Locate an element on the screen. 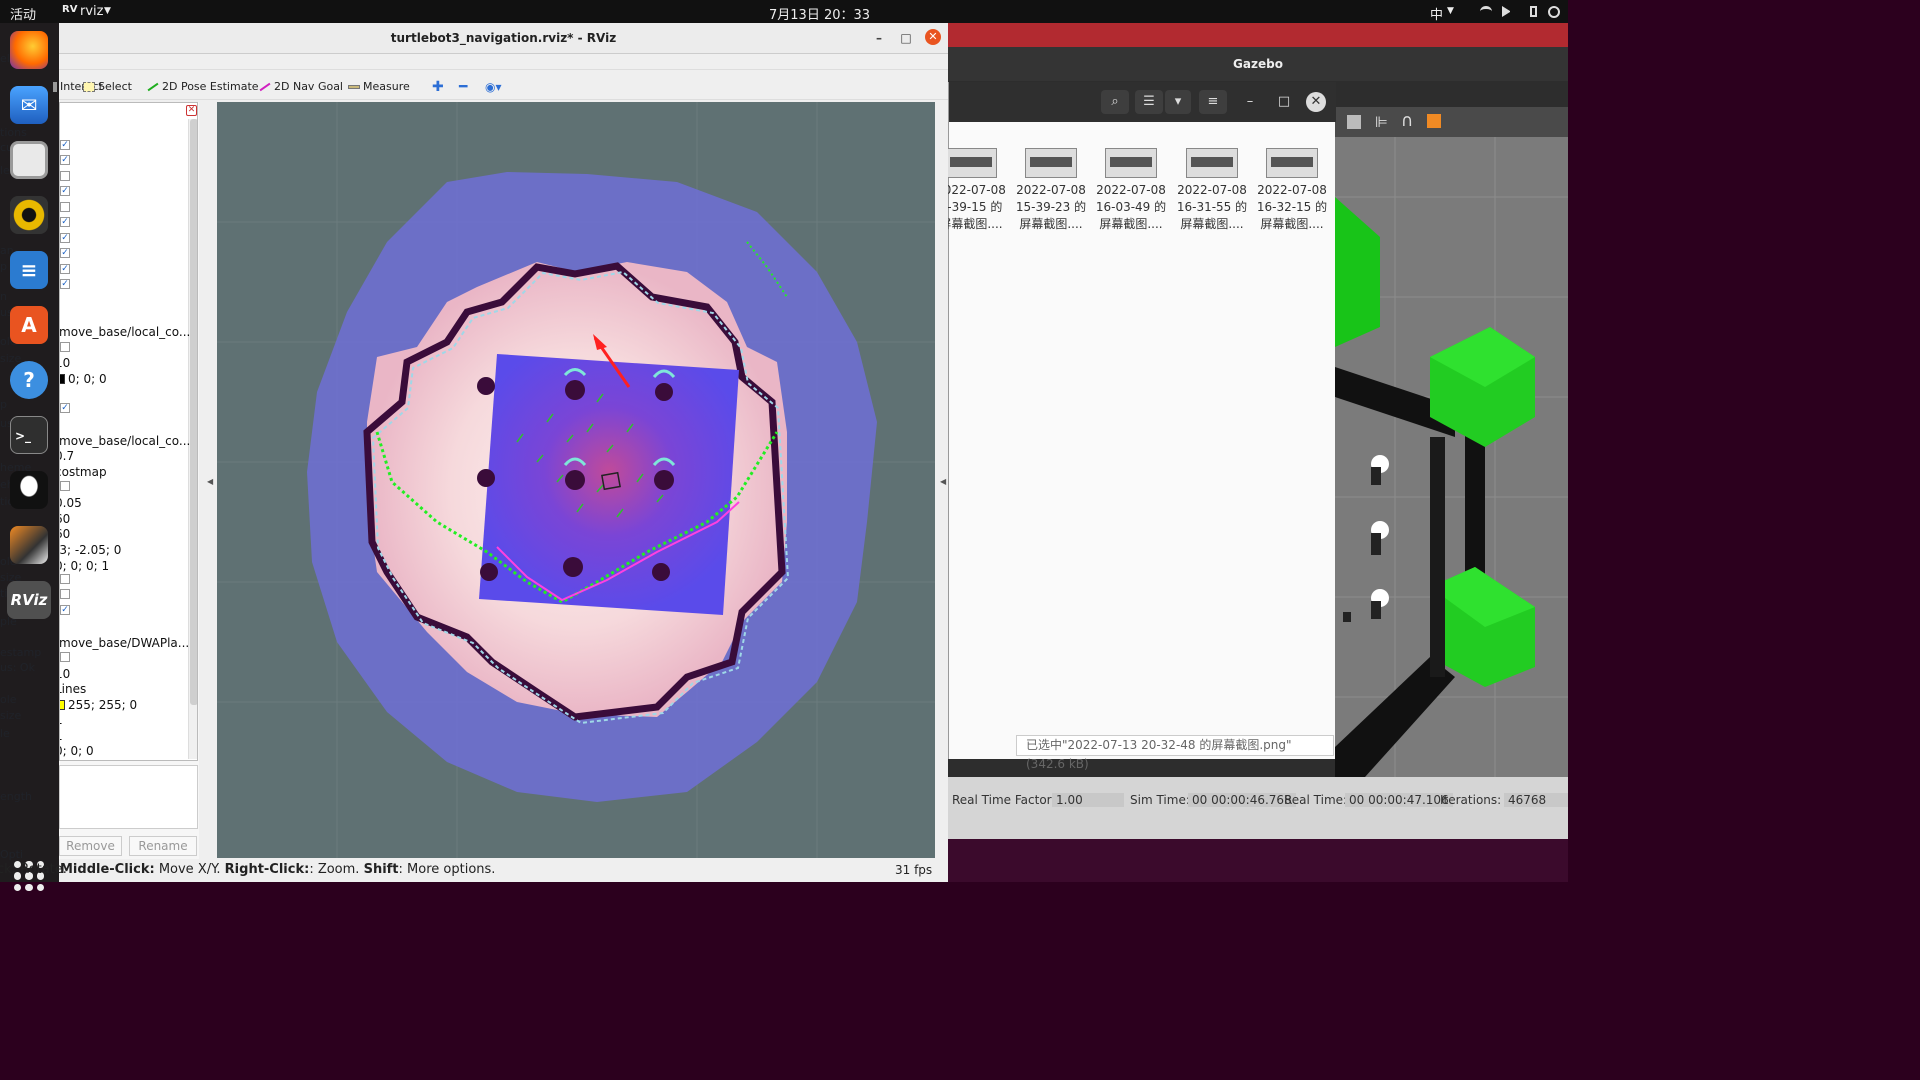 The width and height of the screenshot is (1920, 1080). wifi-icon is located at coordinates (1486, 11).